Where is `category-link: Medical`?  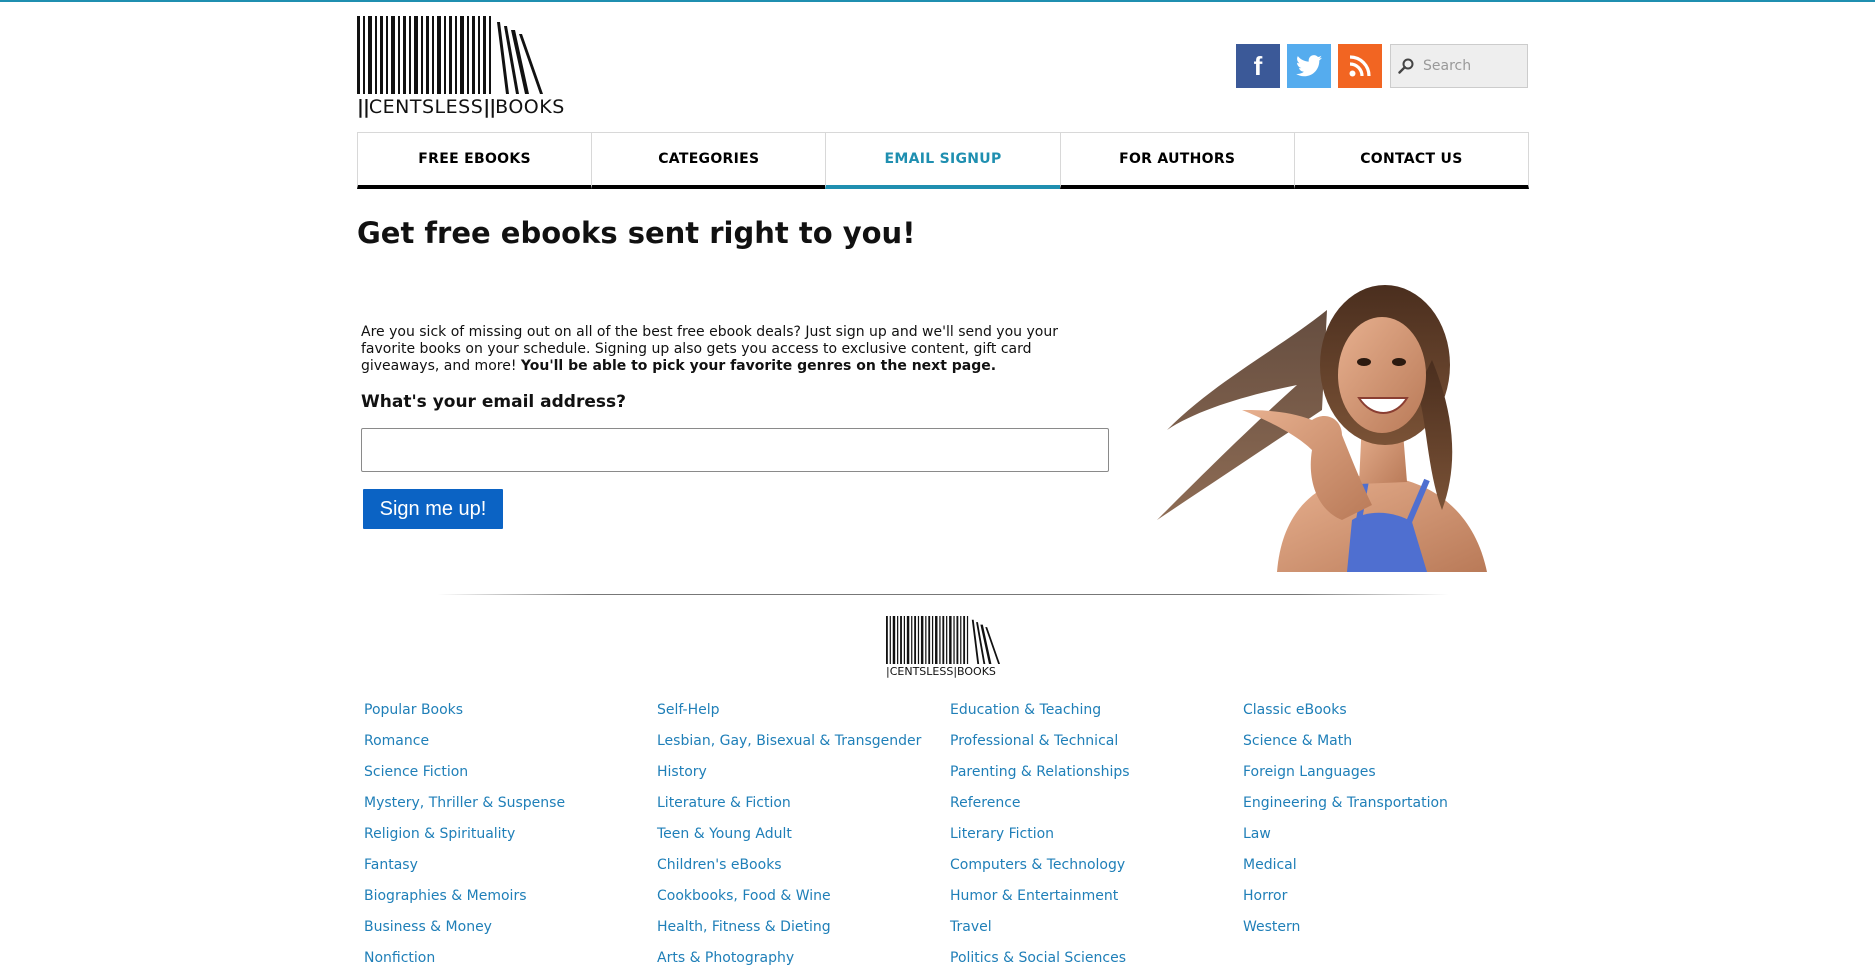 category-link: Medical is located at coordinates (1389, 870).